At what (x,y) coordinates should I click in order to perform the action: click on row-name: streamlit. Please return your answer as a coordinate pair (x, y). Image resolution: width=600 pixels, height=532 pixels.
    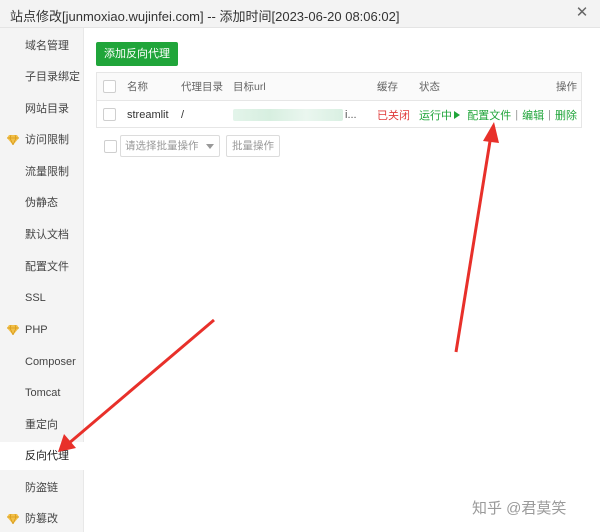
    Looking at the image, I should click on (148, 114).